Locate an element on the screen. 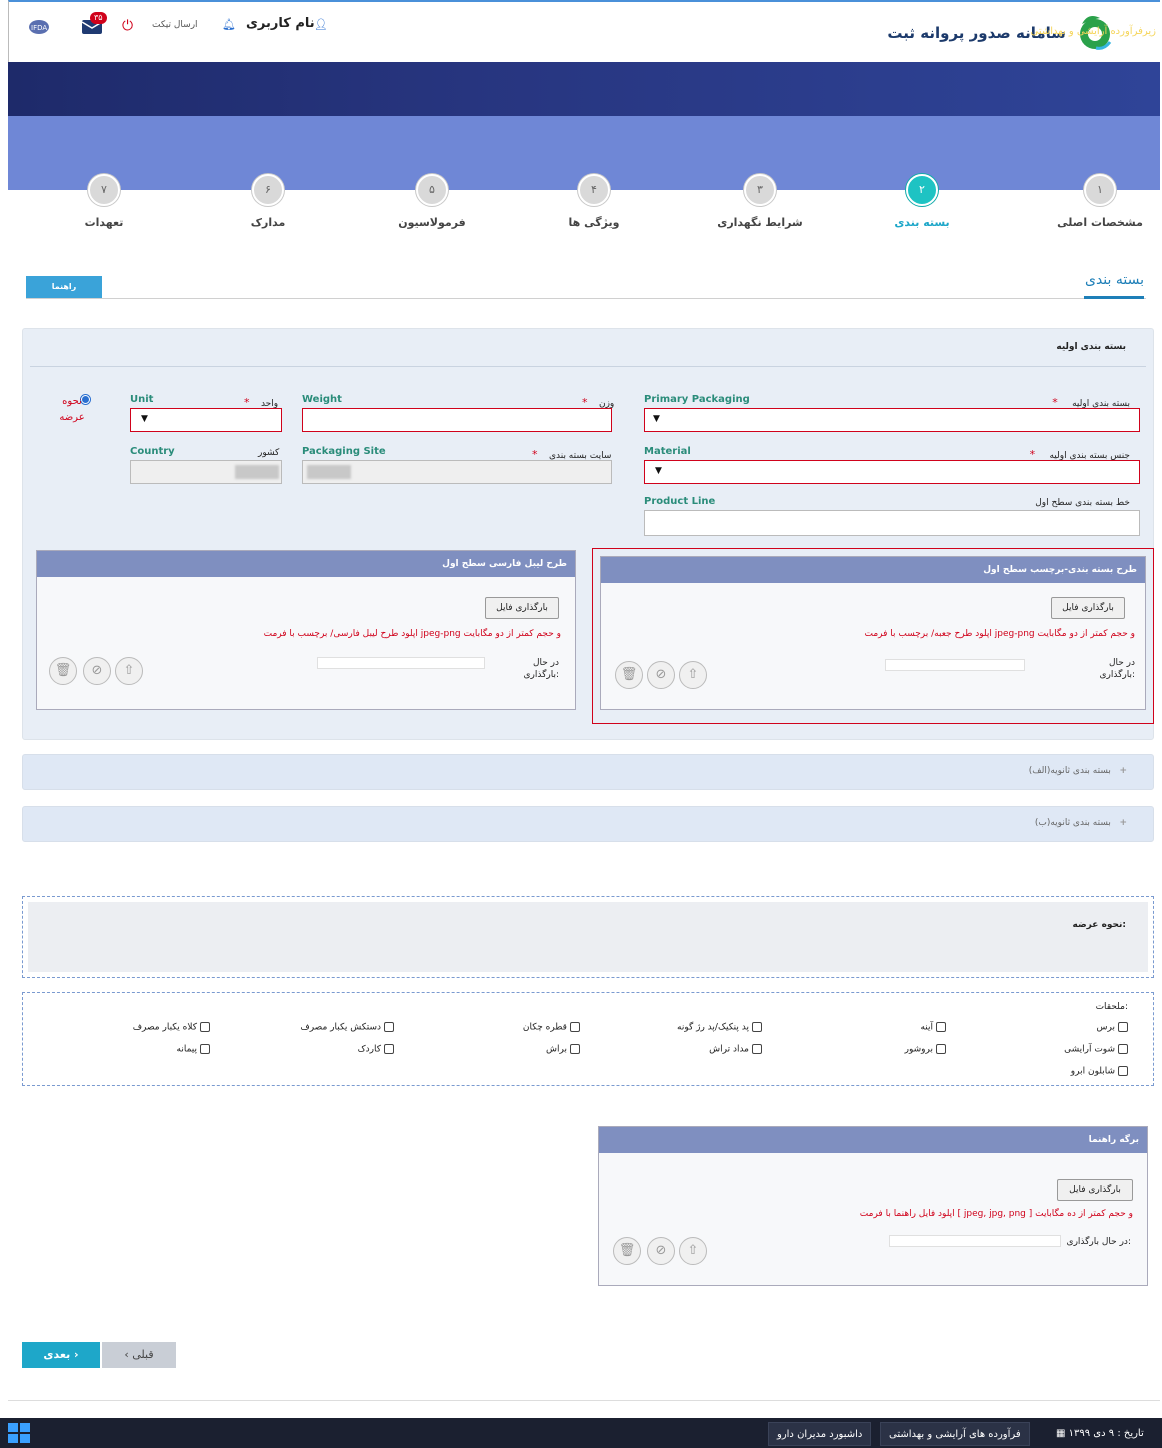 The image size is (1162, 1448). attachment-checkbox: کلاه یکبار مصرف is located at coordinates (171, 1027).